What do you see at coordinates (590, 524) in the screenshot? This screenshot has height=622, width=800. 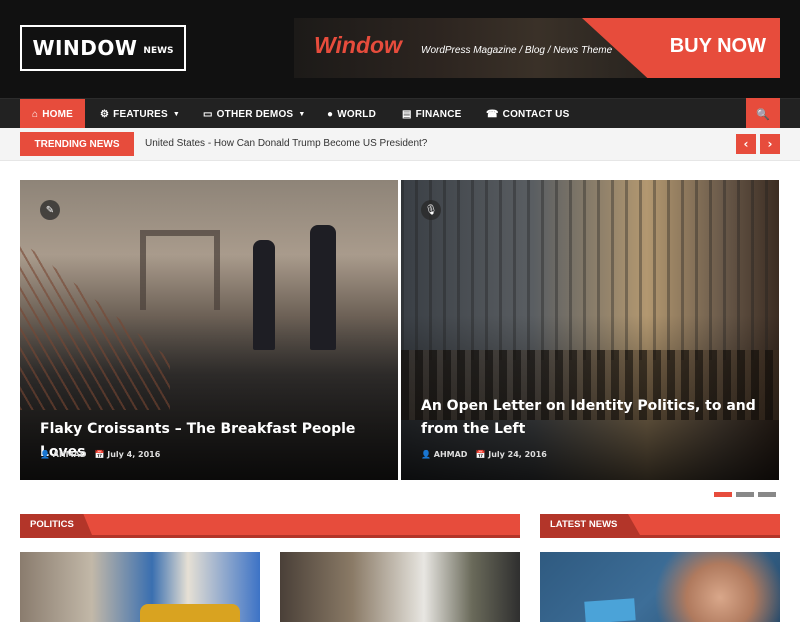 I see `section-title: LATEST NEWS` at bounding box center [590, 524].